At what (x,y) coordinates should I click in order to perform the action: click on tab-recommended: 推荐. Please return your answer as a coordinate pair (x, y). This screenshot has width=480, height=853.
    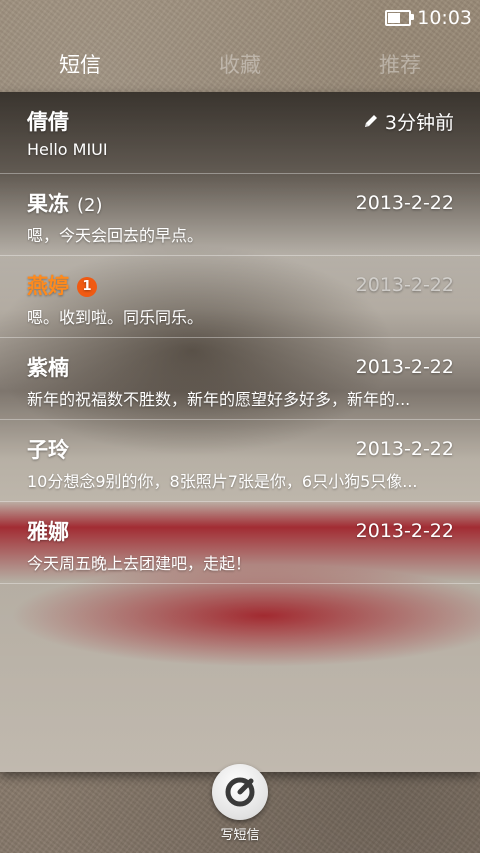
    Looking at the image, I should click on (400, 64).